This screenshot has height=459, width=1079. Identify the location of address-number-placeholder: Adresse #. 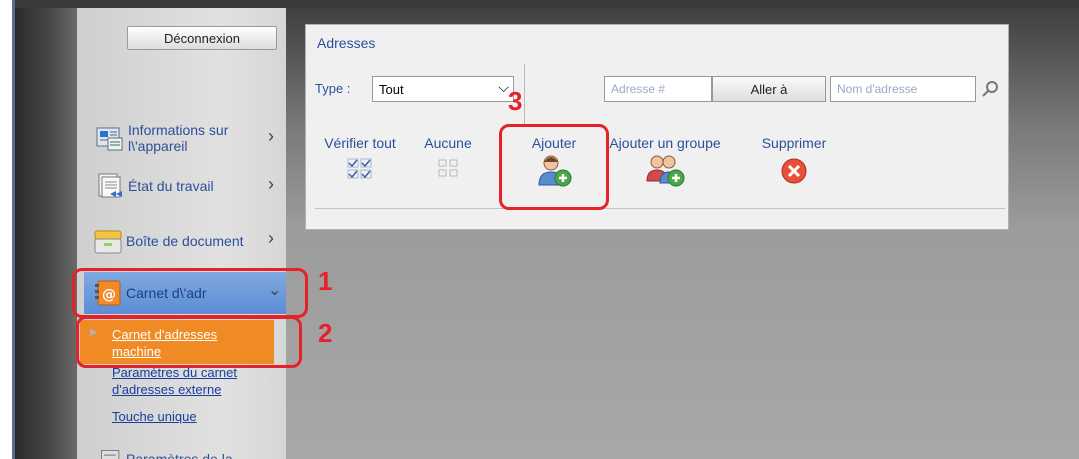
(638, 89).